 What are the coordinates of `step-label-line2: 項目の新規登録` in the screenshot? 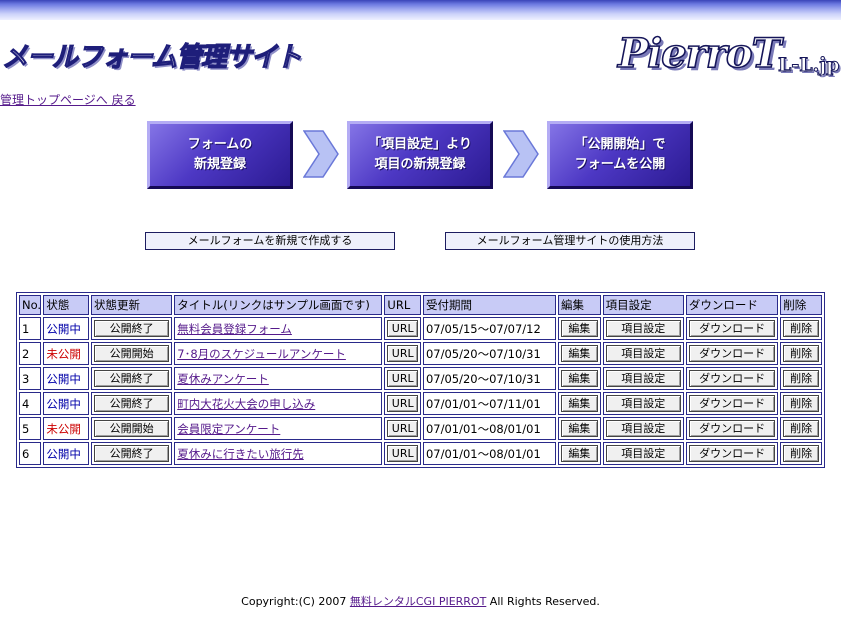 It's located at (420, 164).